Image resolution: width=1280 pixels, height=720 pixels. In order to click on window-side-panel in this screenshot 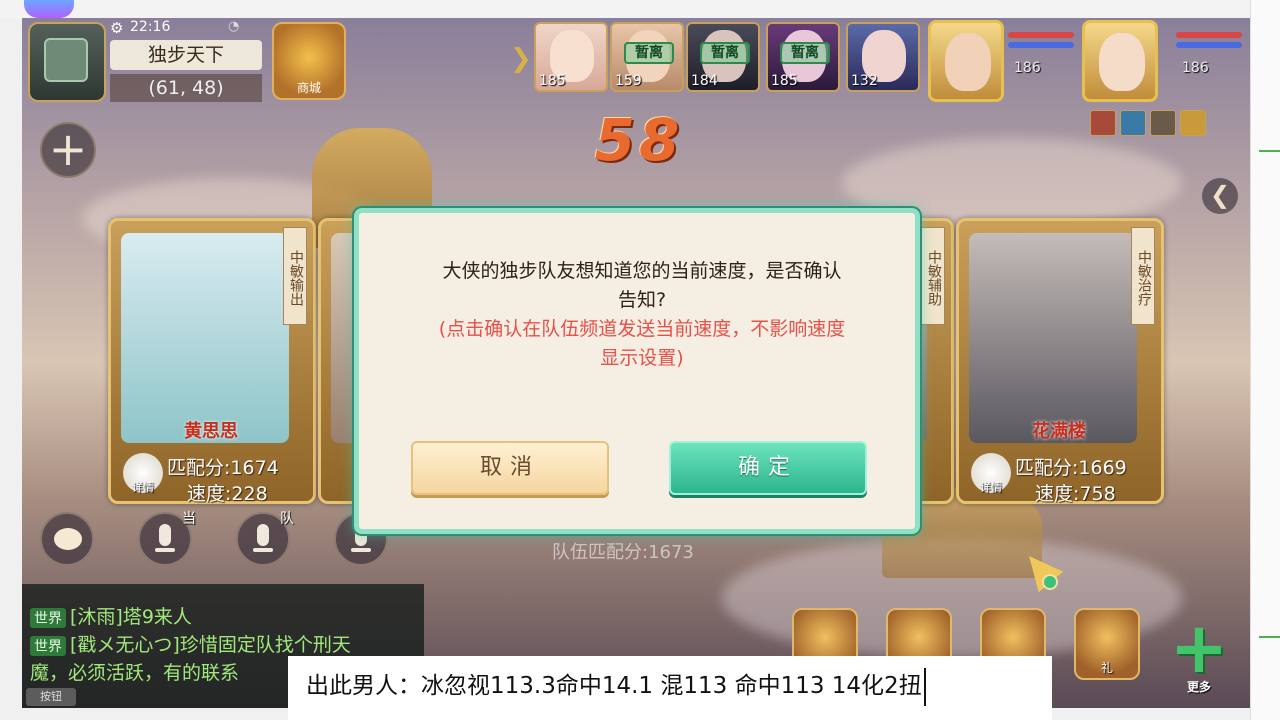, I will do `click(1265, 360)`.